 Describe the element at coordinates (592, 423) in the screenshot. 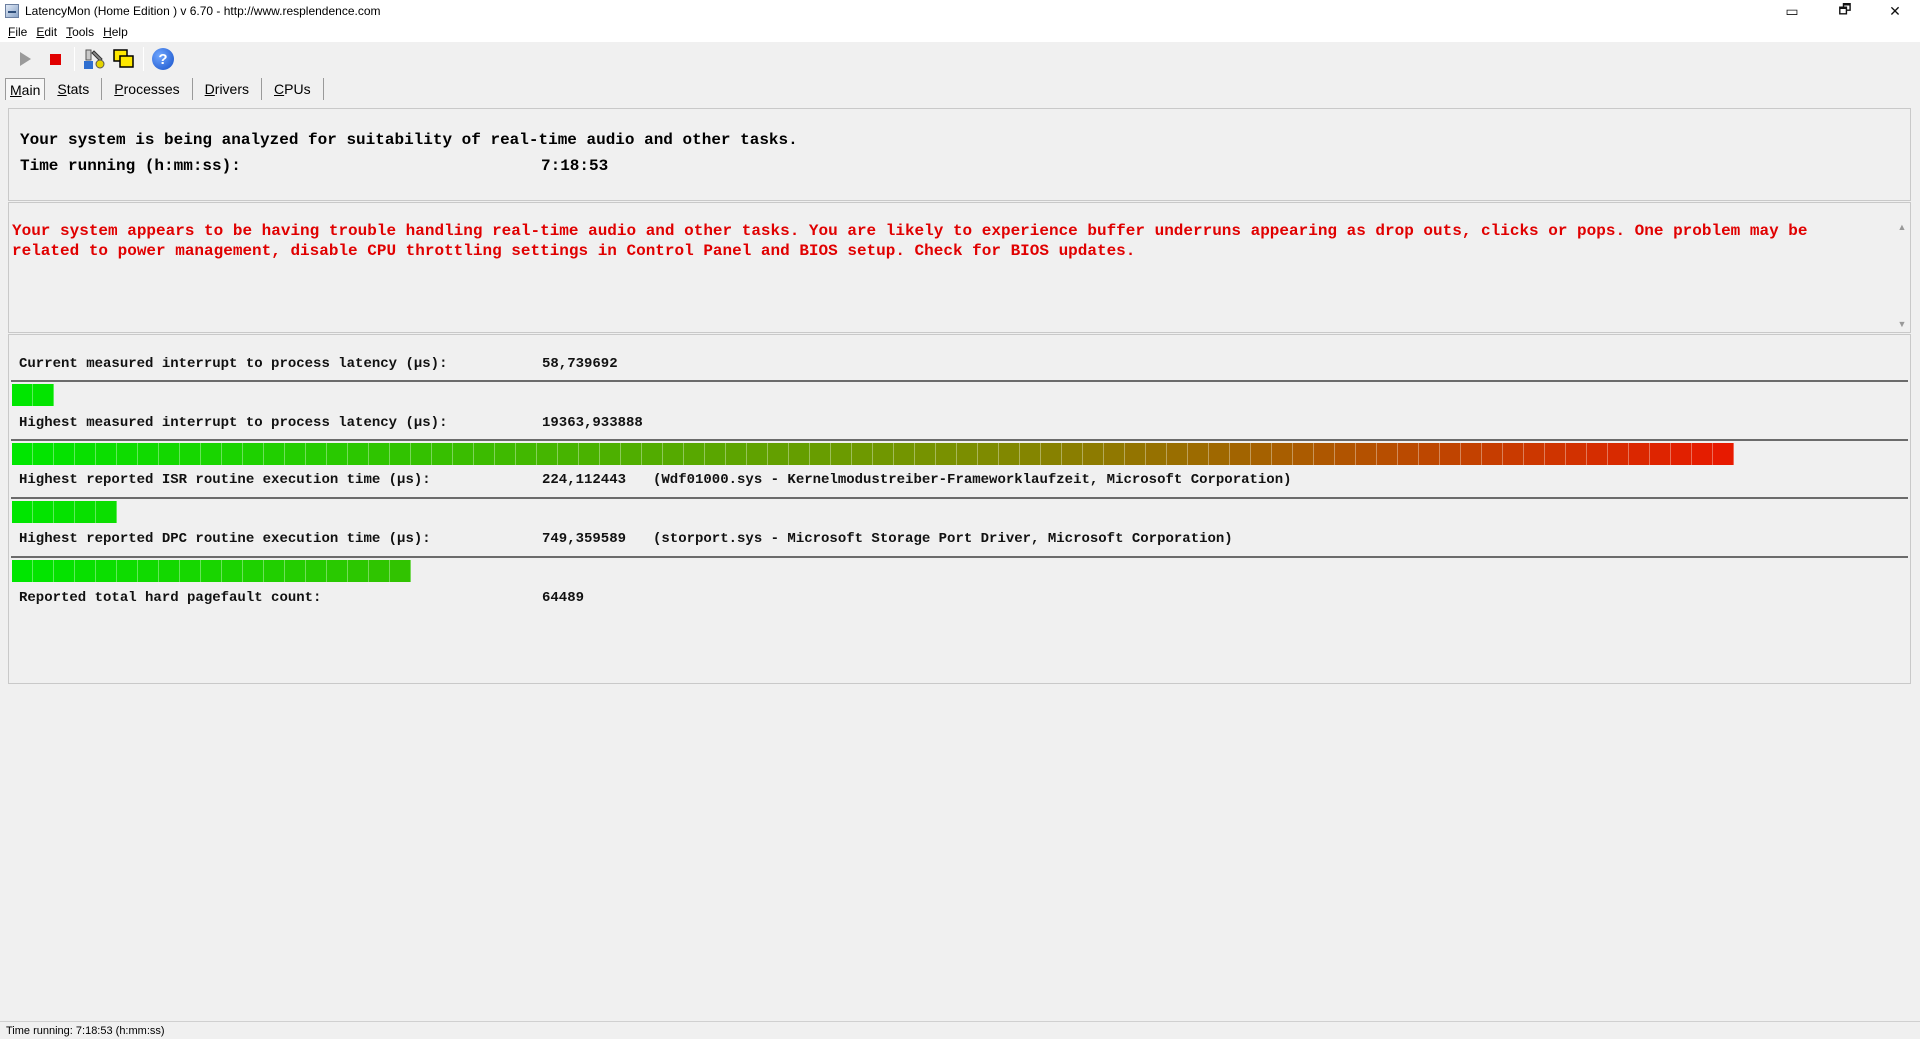

I see `highest-latency-value: 19363,933888` at that location.